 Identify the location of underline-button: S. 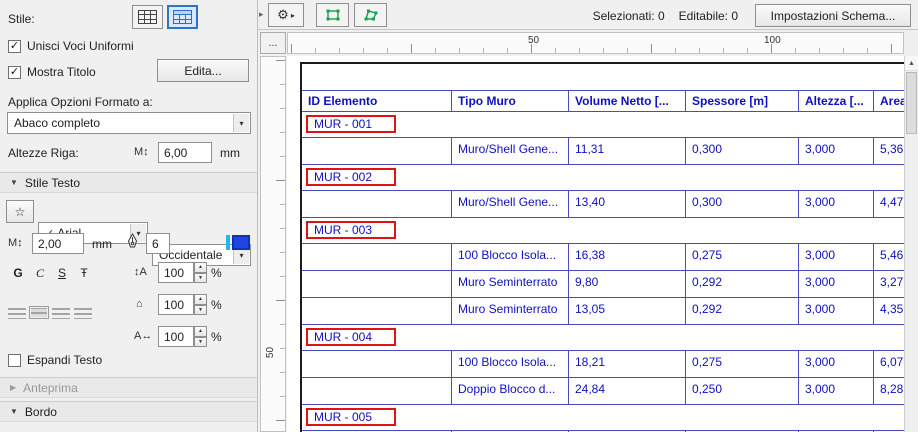
(62, 273).